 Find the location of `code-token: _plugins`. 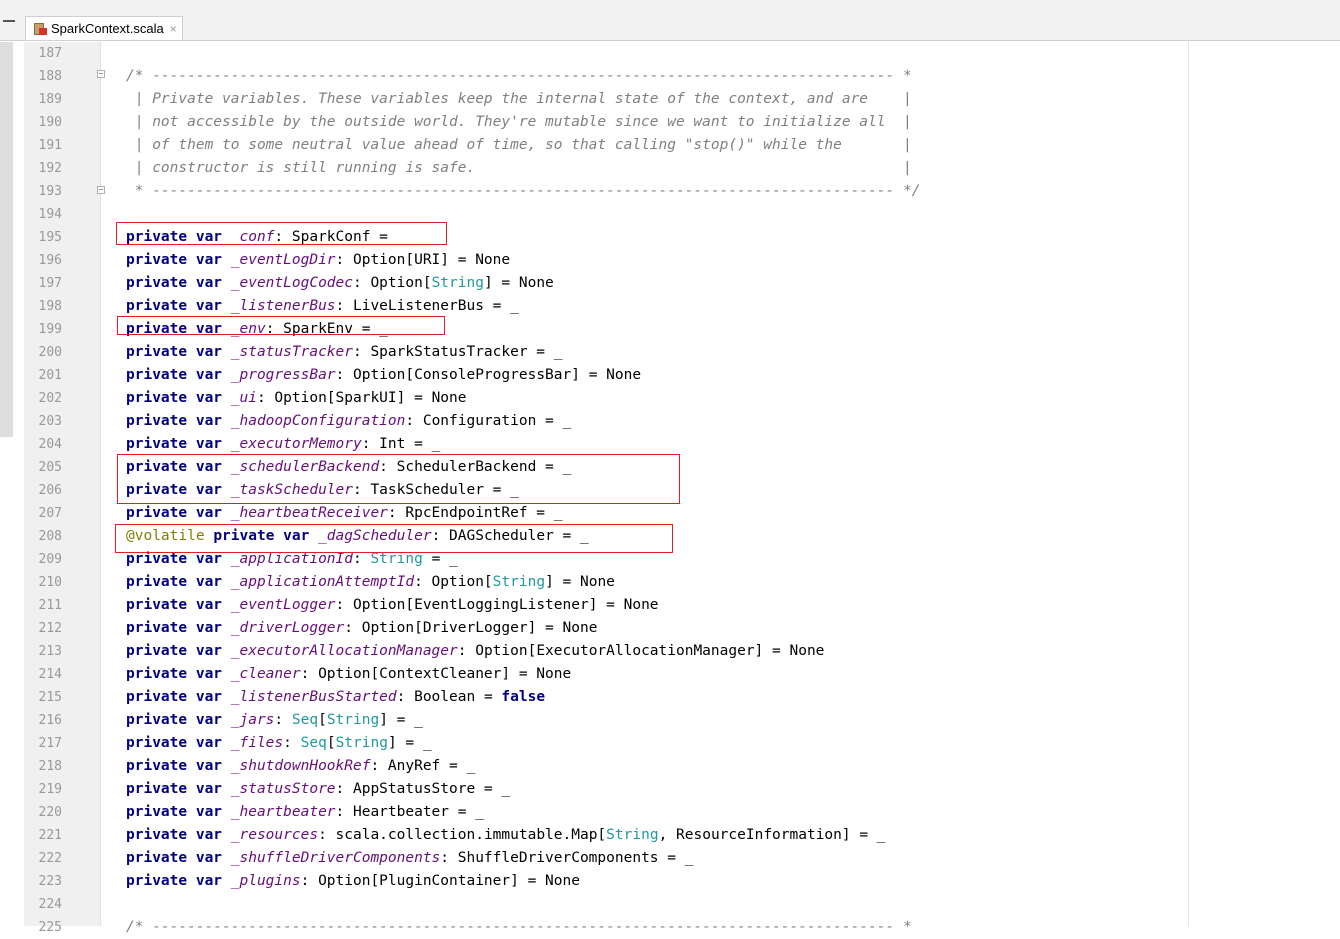

code-token: _plugins is located at coordinates (265, 881).